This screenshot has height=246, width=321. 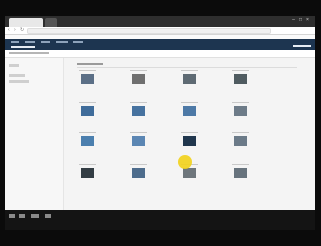 I want to click on back-icon: ‹, so click(x=10, y=30).